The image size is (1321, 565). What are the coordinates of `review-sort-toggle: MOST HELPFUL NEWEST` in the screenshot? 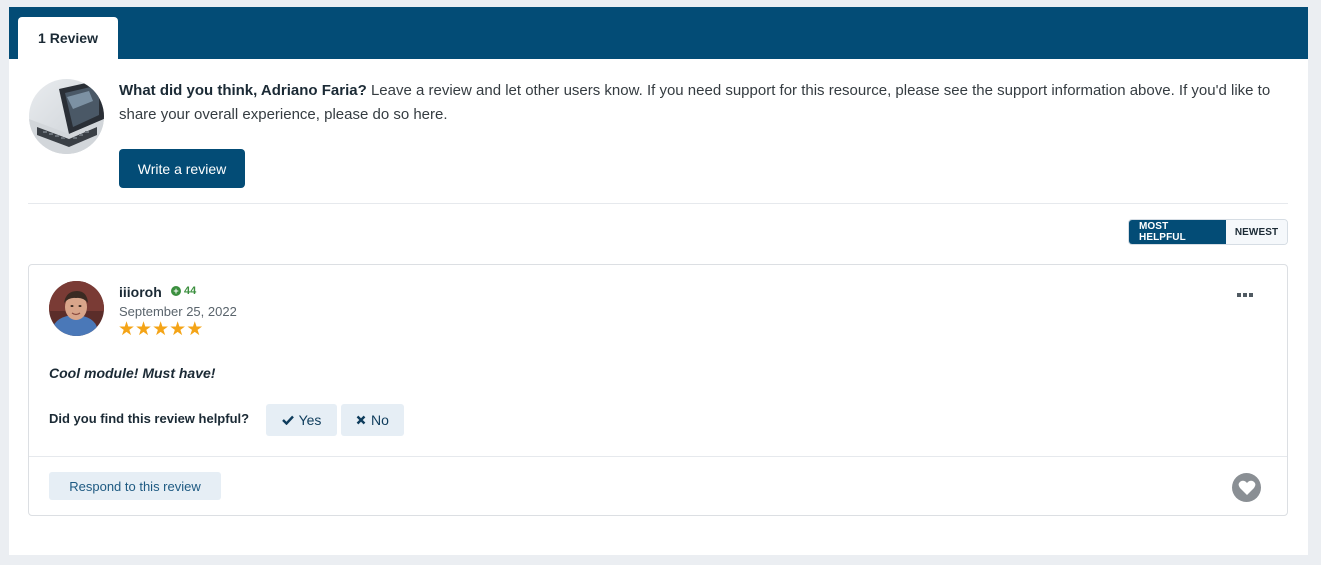 It's located at (1208, 232).